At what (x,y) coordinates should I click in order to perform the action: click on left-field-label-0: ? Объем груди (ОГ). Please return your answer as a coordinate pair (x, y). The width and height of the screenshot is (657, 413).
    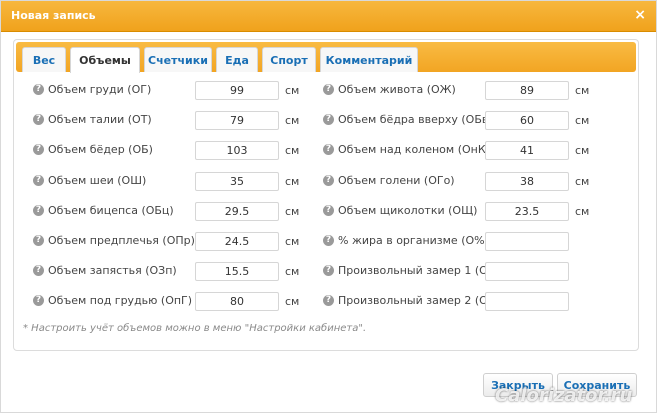
    Looking at the image, I should click on (92, 89).